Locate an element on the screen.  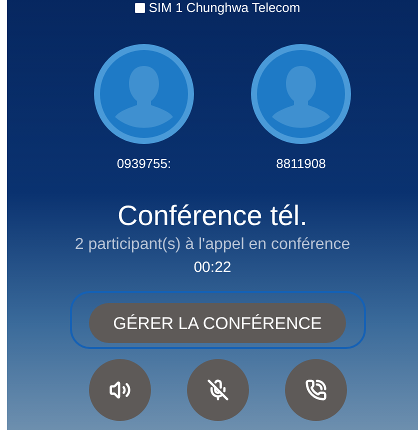
manage-conference-button: GÉRER LA CONFÉRENCE is located at coordinates (217, 323).